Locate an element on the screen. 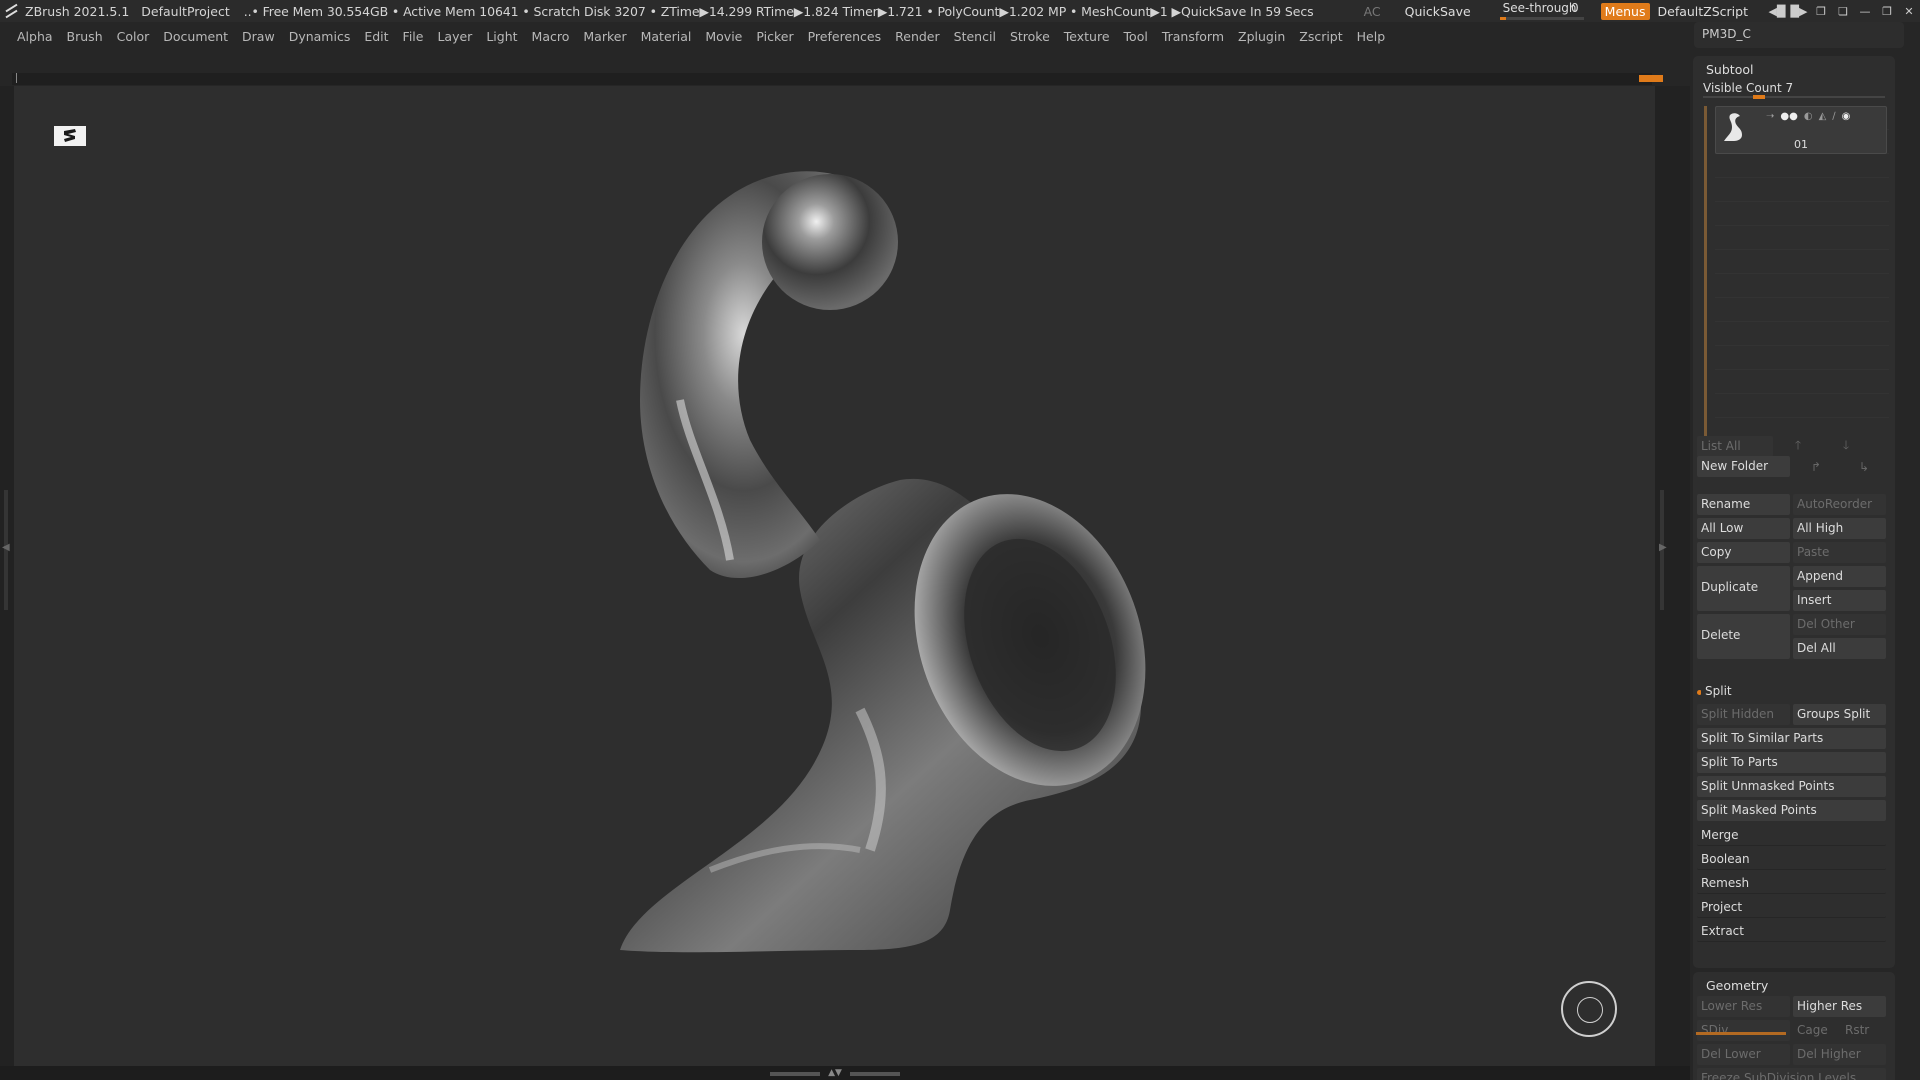 The height and width of the screenshot is (1080, 1920). freeze-subdivision-button: Freeze SubDivision Levels is located at coordinates (1791, 1074).